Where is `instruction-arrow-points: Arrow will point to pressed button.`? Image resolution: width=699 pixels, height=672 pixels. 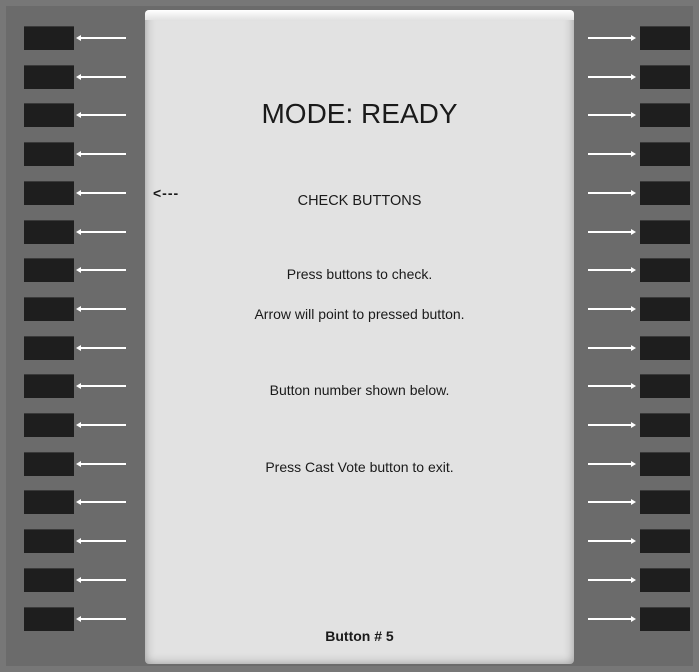 instruction-arrow-points: Arrow will point to pressed button. is located at coordinates (359, 314).